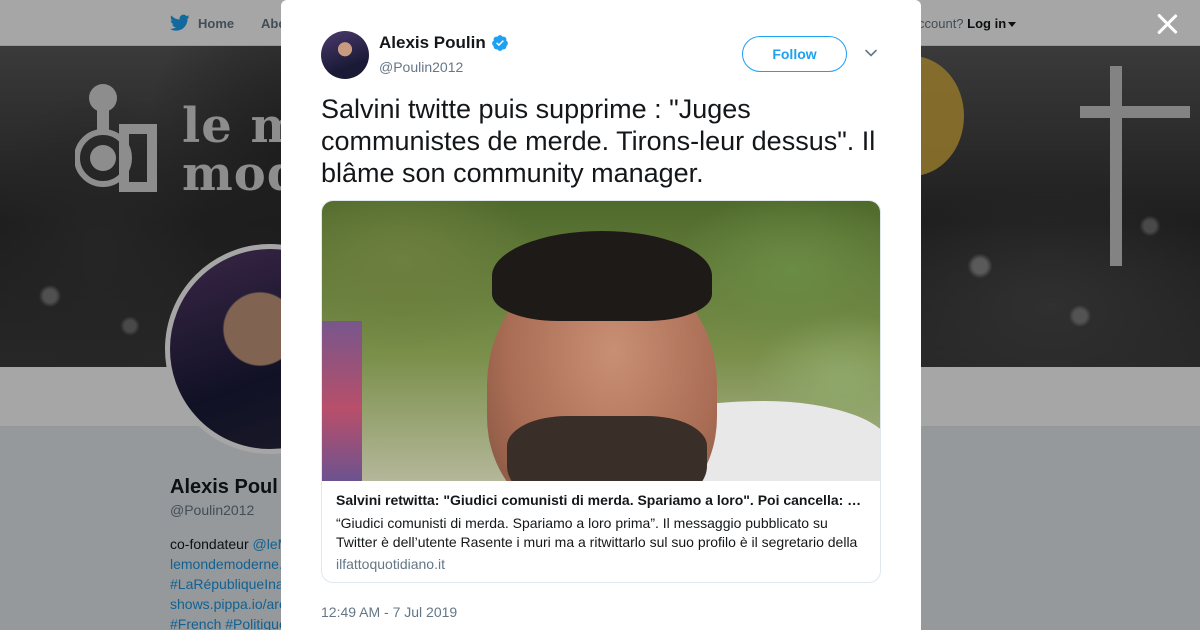 The image size is (1200, 630). Describe the element at coordinates (607, 448) in the screenshot. I see `card-image-beard` at that location.